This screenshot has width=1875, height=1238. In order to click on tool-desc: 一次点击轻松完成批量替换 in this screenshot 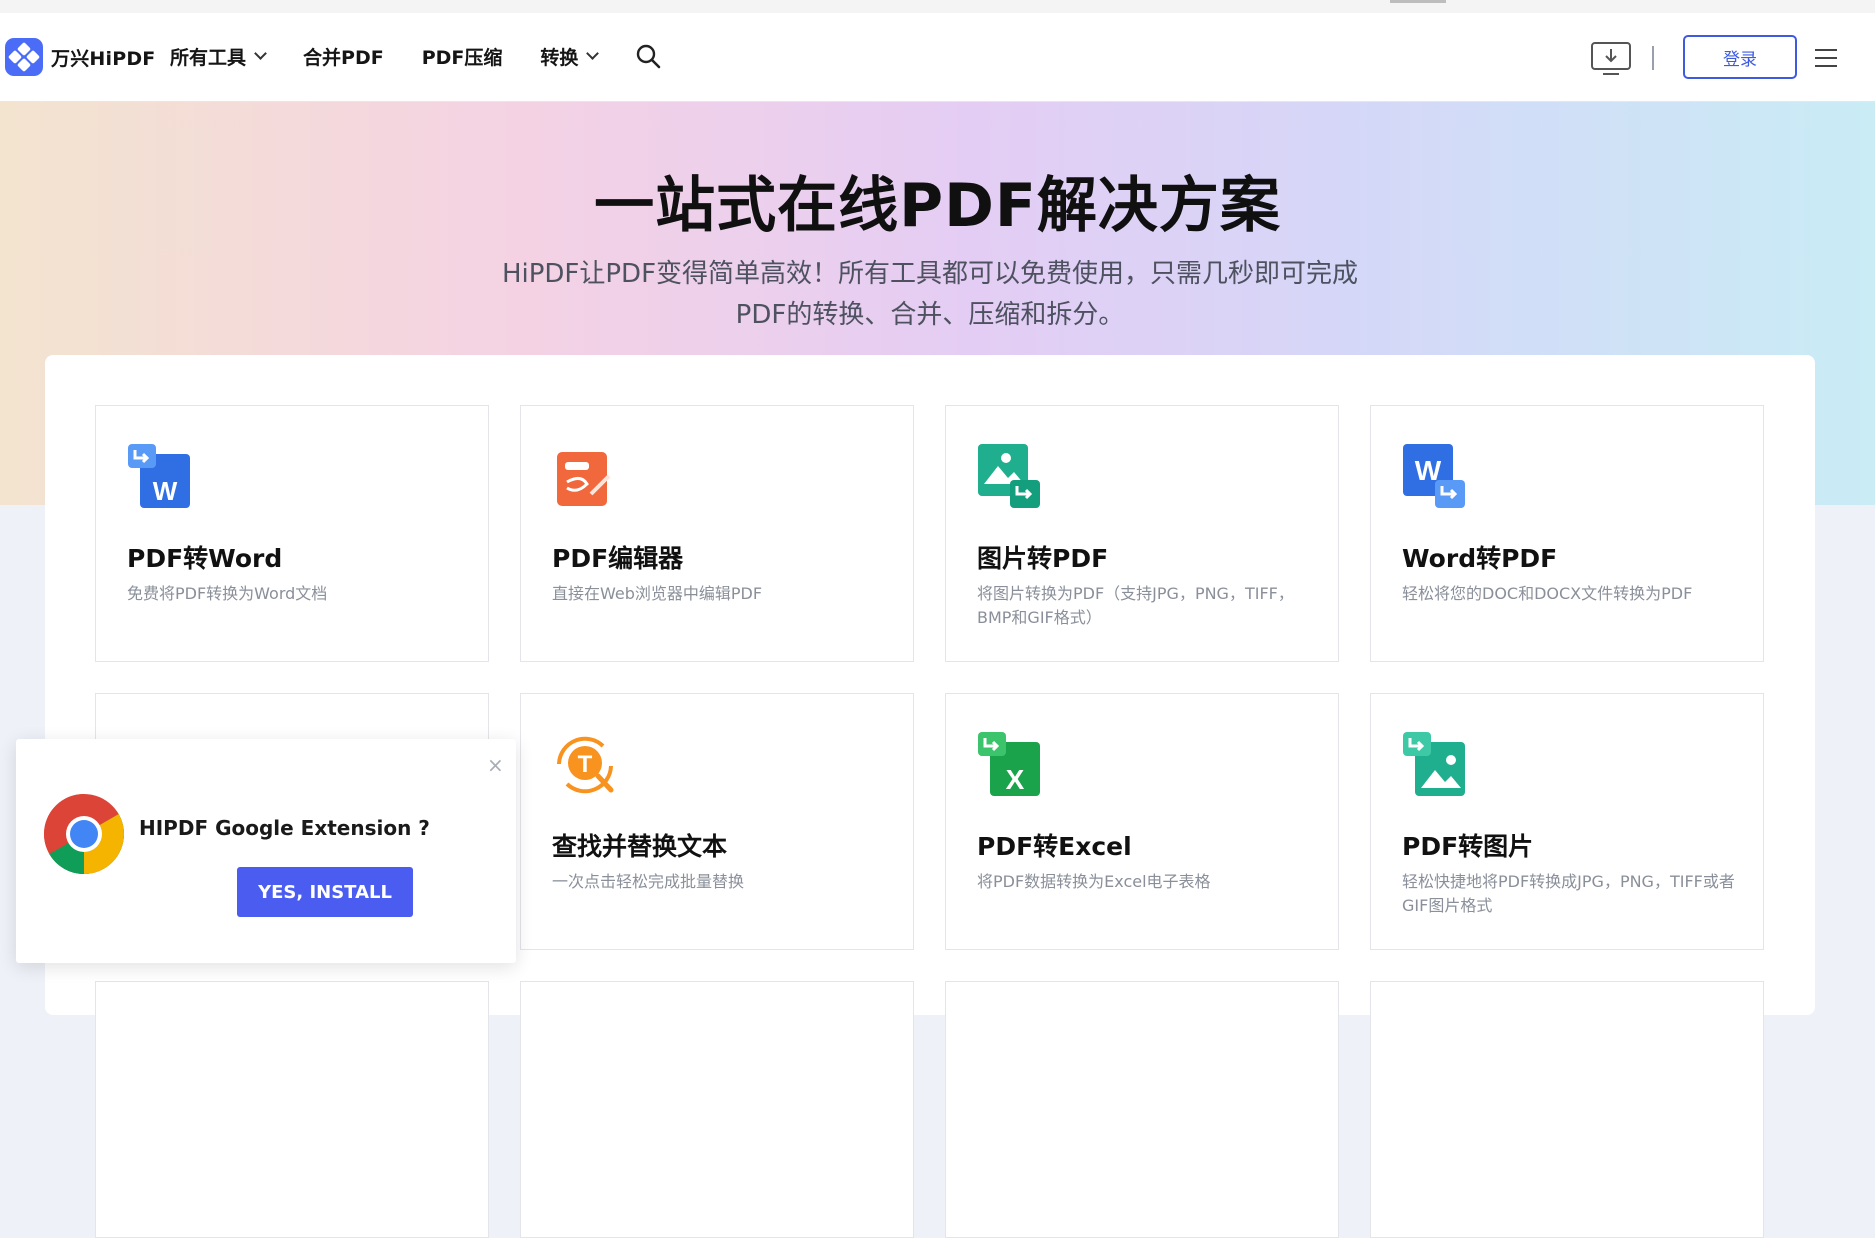, I will do `click(648, 881)`.